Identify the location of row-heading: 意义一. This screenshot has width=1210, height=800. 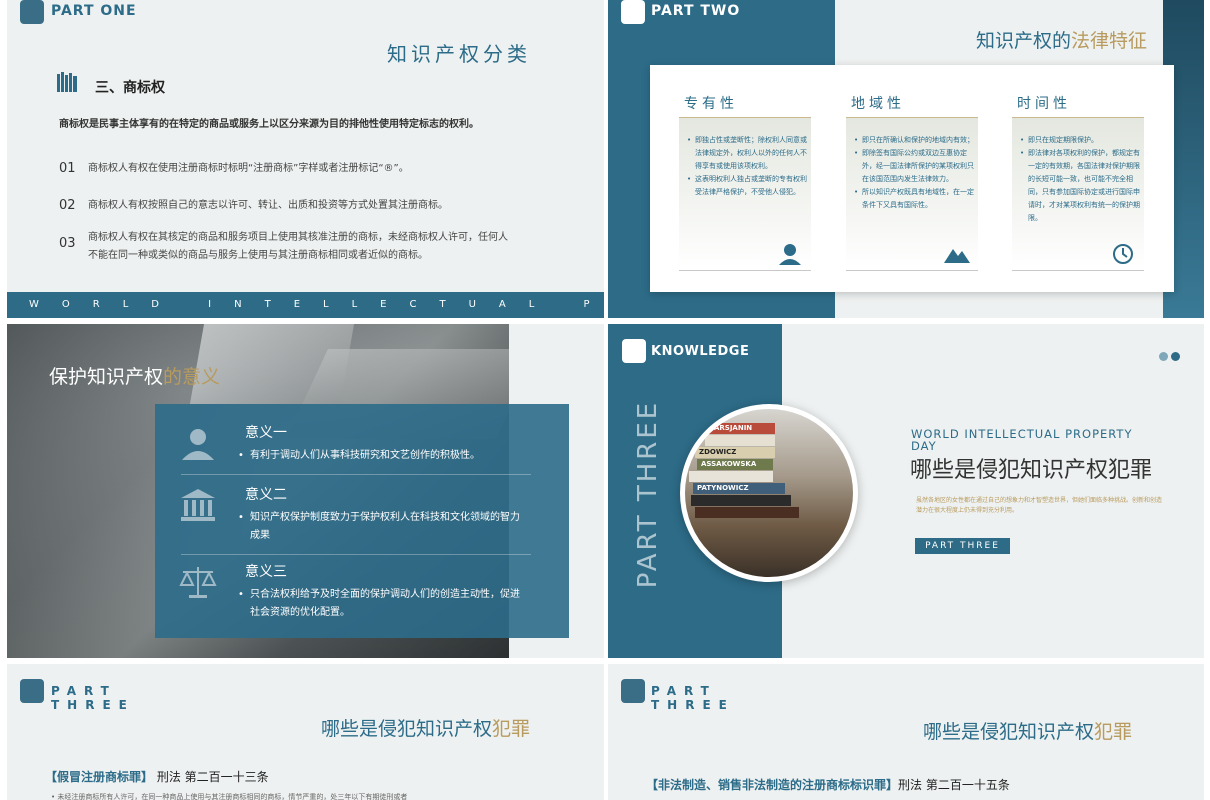
(266, 433).